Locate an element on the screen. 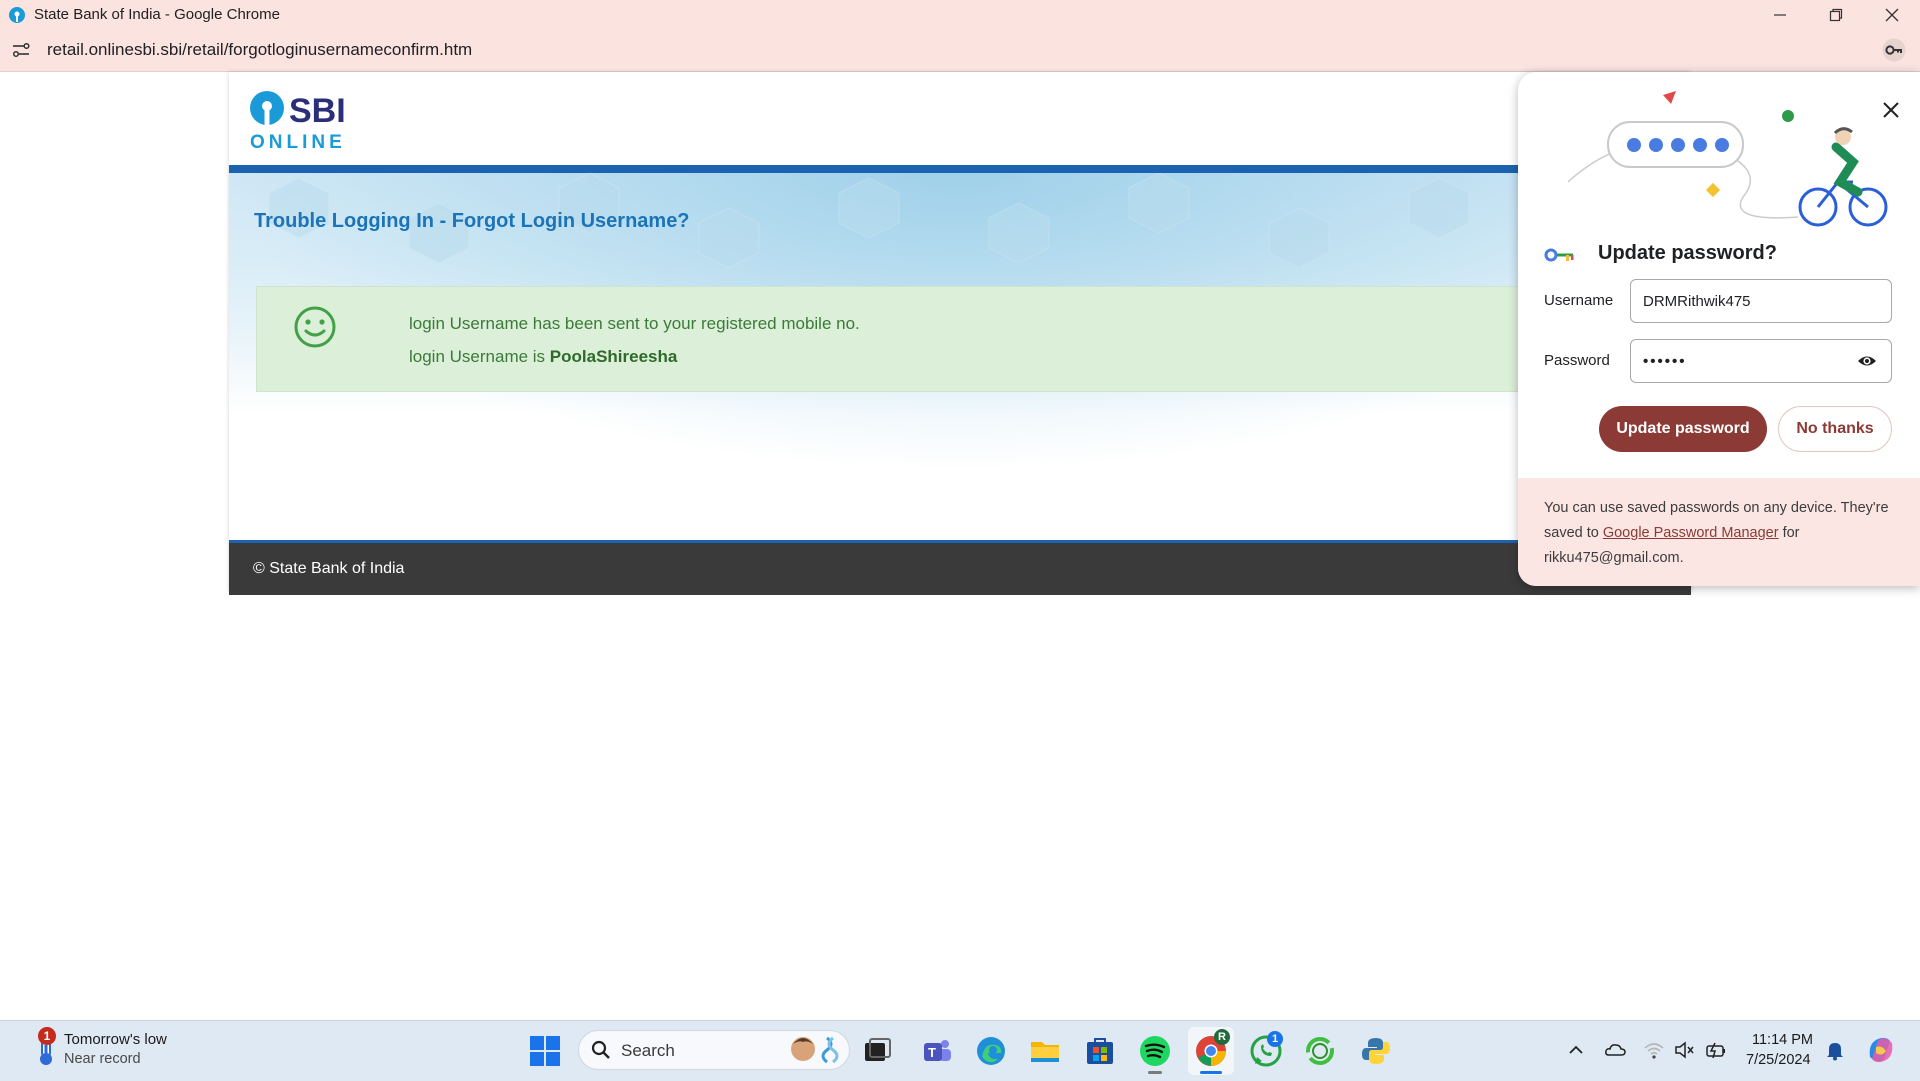 The height and width of the screenshot is (1081, 1920). copyright-text: © State Bank of India is located at coordinates (329, 568).